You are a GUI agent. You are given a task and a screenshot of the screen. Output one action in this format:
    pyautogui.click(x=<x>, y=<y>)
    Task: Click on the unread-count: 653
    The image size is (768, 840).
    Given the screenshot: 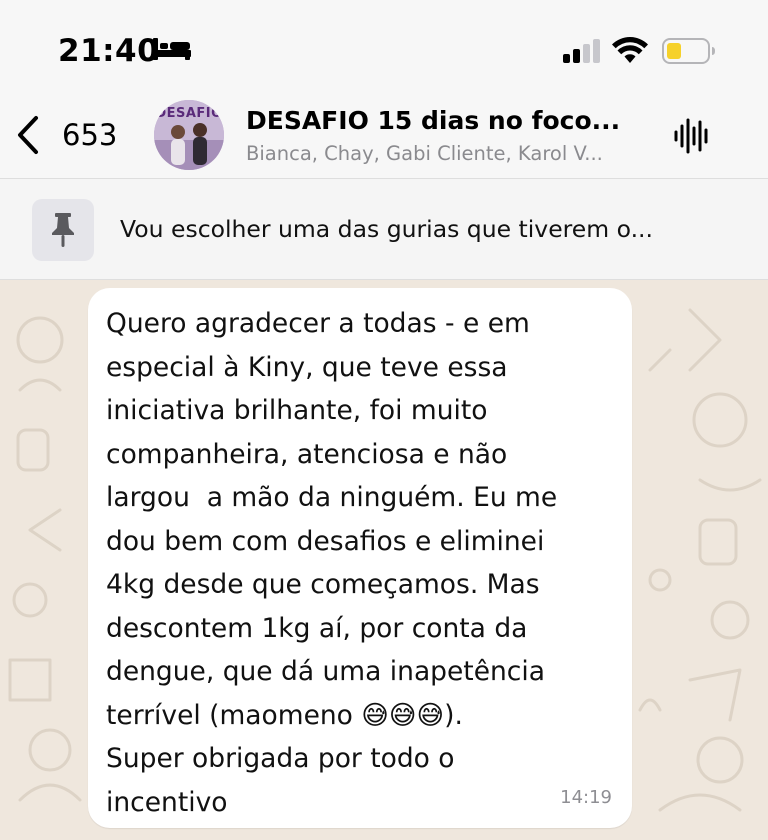 What is the action you would take?
    pyautogui.click(x=90, y=135)
    